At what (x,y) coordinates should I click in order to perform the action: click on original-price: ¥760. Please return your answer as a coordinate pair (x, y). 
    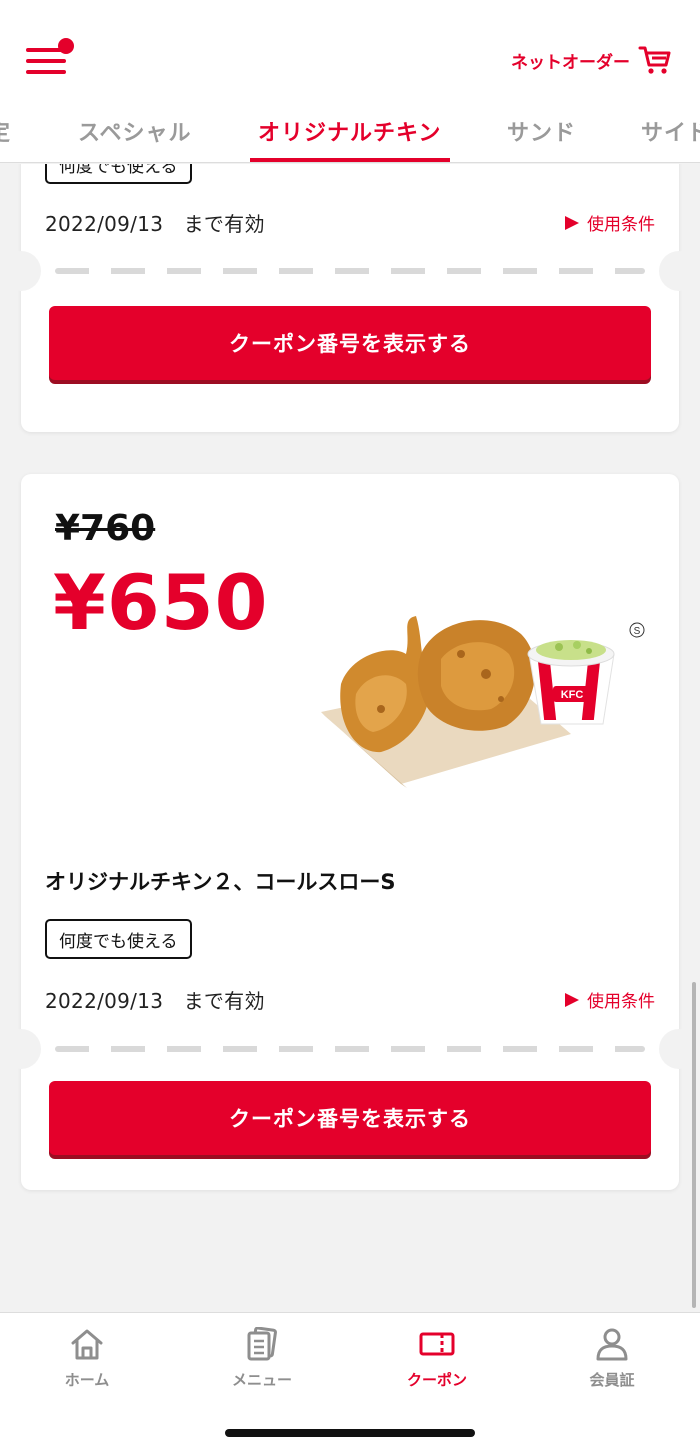
    Looking at the image, I should click on (105, 528).